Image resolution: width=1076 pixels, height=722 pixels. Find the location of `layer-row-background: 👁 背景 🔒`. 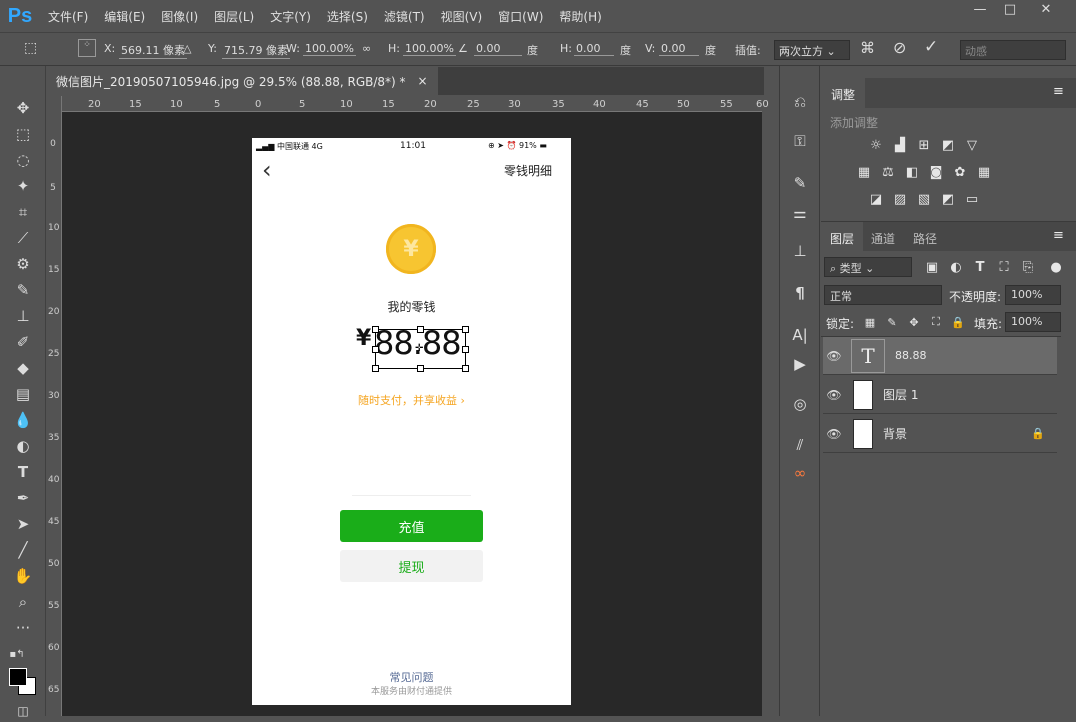

layer-row-background: 👁 背景 🔒 is located at coordinates (940, 434).